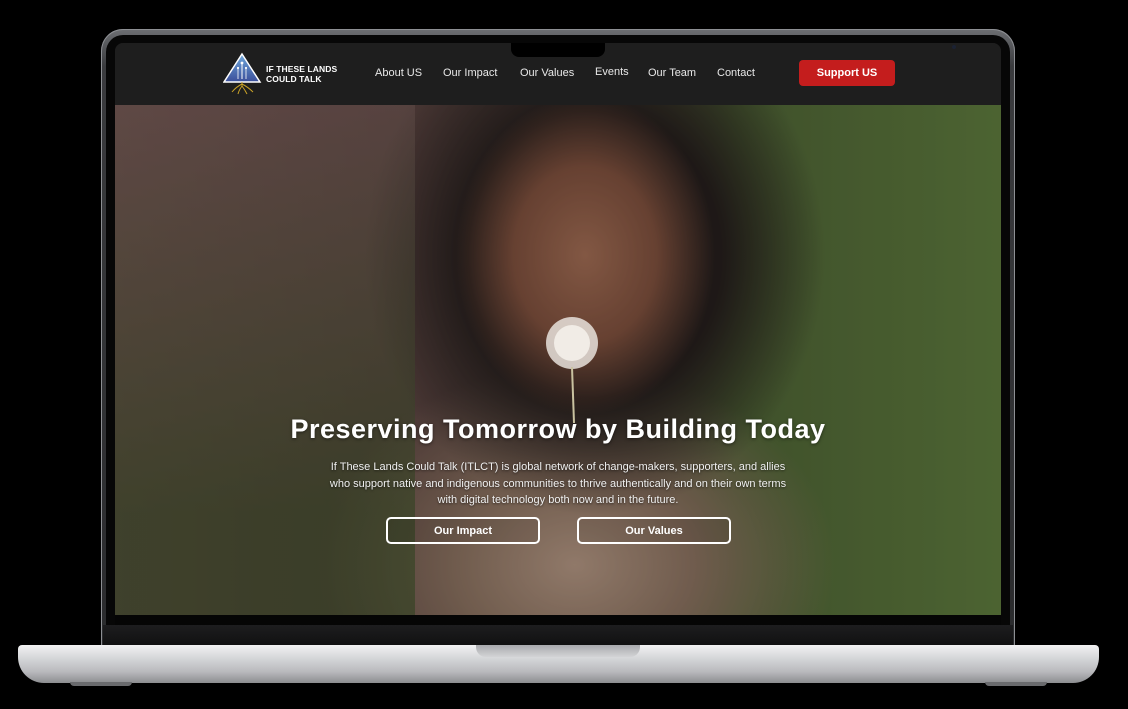 Image resolution: width=1128 pixels, height=709 pixels. What do you see at coordinates (572, 370) in the screenshot?
I see `dandelion-icon` at bounding box center [572, 370].